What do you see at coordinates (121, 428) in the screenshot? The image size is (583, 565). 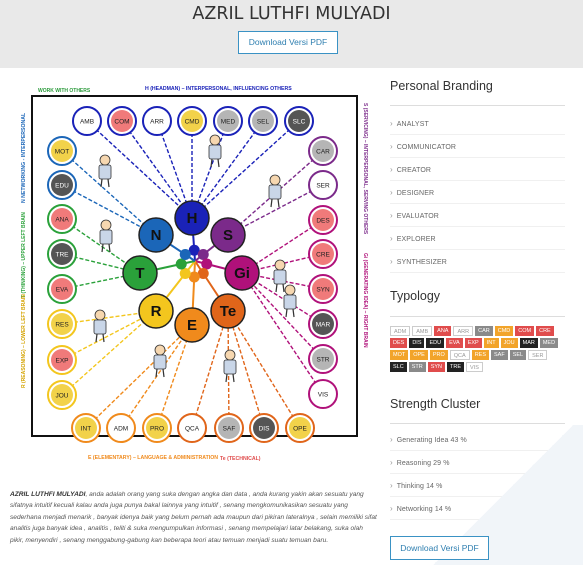 I see `outer-node-adm: ADM` at bounding box center [121, 428].